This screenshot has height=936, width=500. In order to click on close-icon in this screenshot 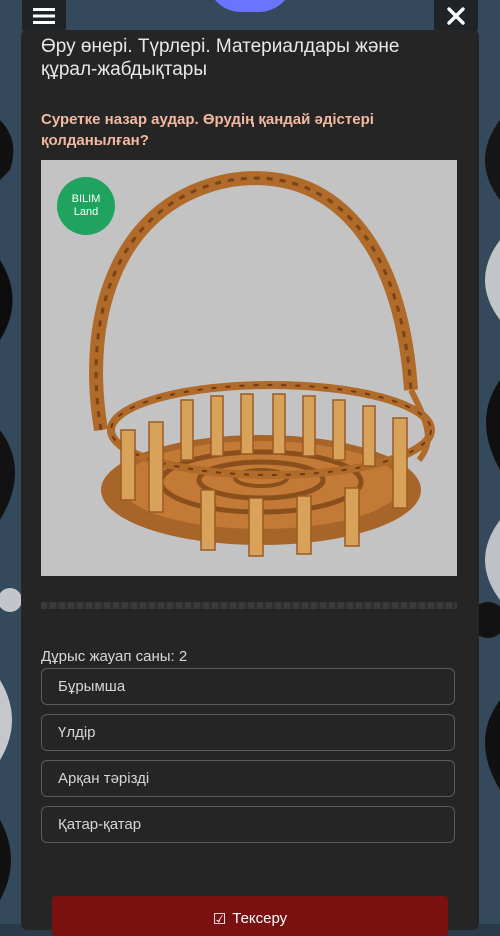, I will do `click(456, 16)`.